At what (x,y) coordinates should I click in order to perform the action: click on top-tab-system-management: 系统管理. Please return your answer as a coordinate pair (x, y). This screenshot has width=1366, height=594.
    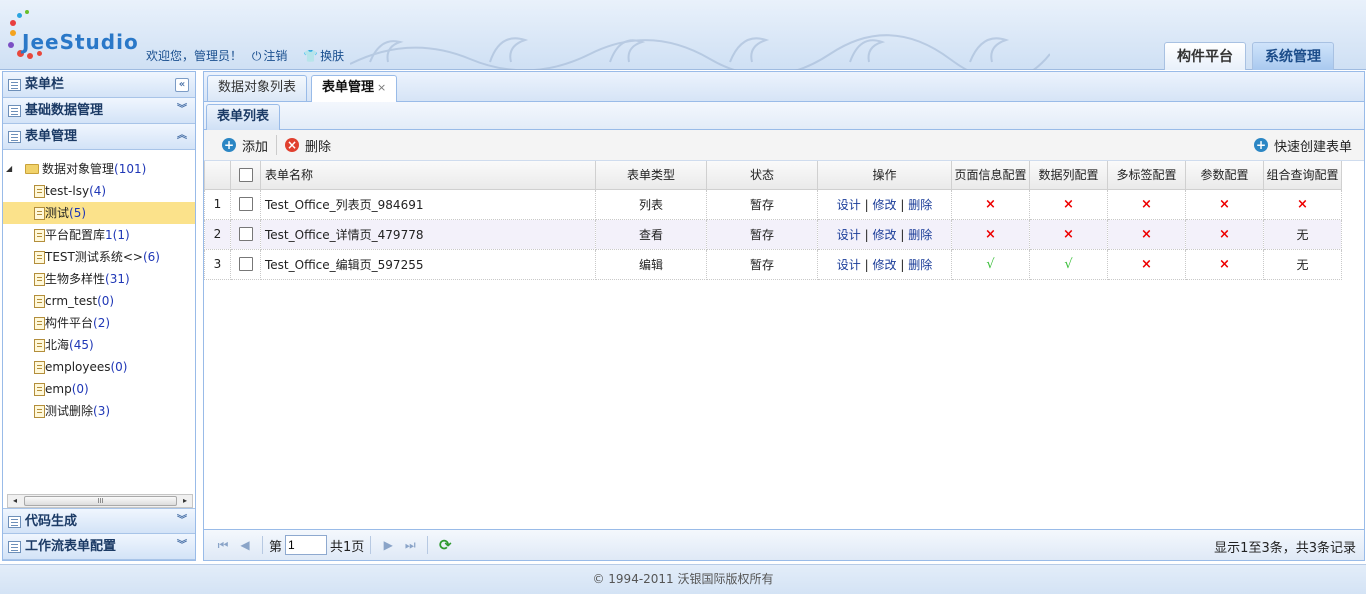
    Looking at the image, I should click on (1293, 56).